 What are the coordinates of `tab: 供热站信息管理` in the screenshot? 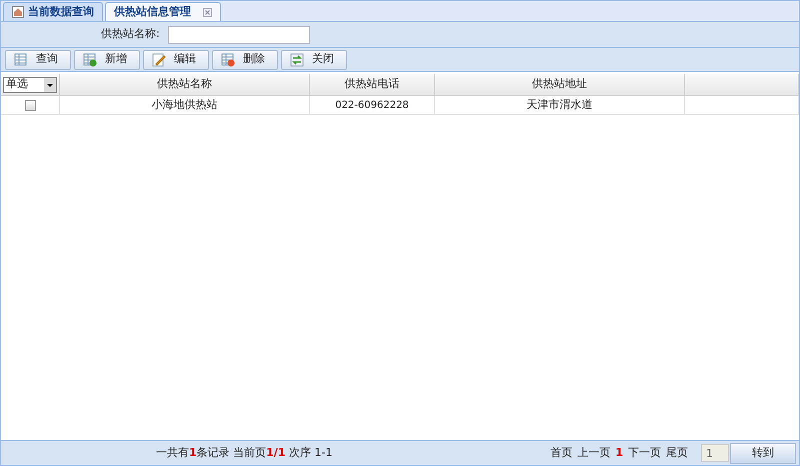 It's located at (163, 11).